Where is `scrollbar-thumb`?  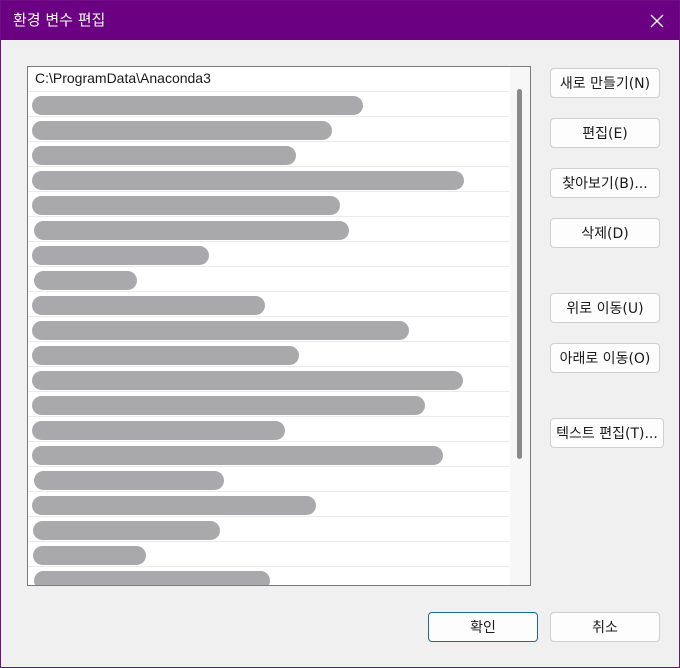 scrollbar-thumb is located at coordinates (519, 274).